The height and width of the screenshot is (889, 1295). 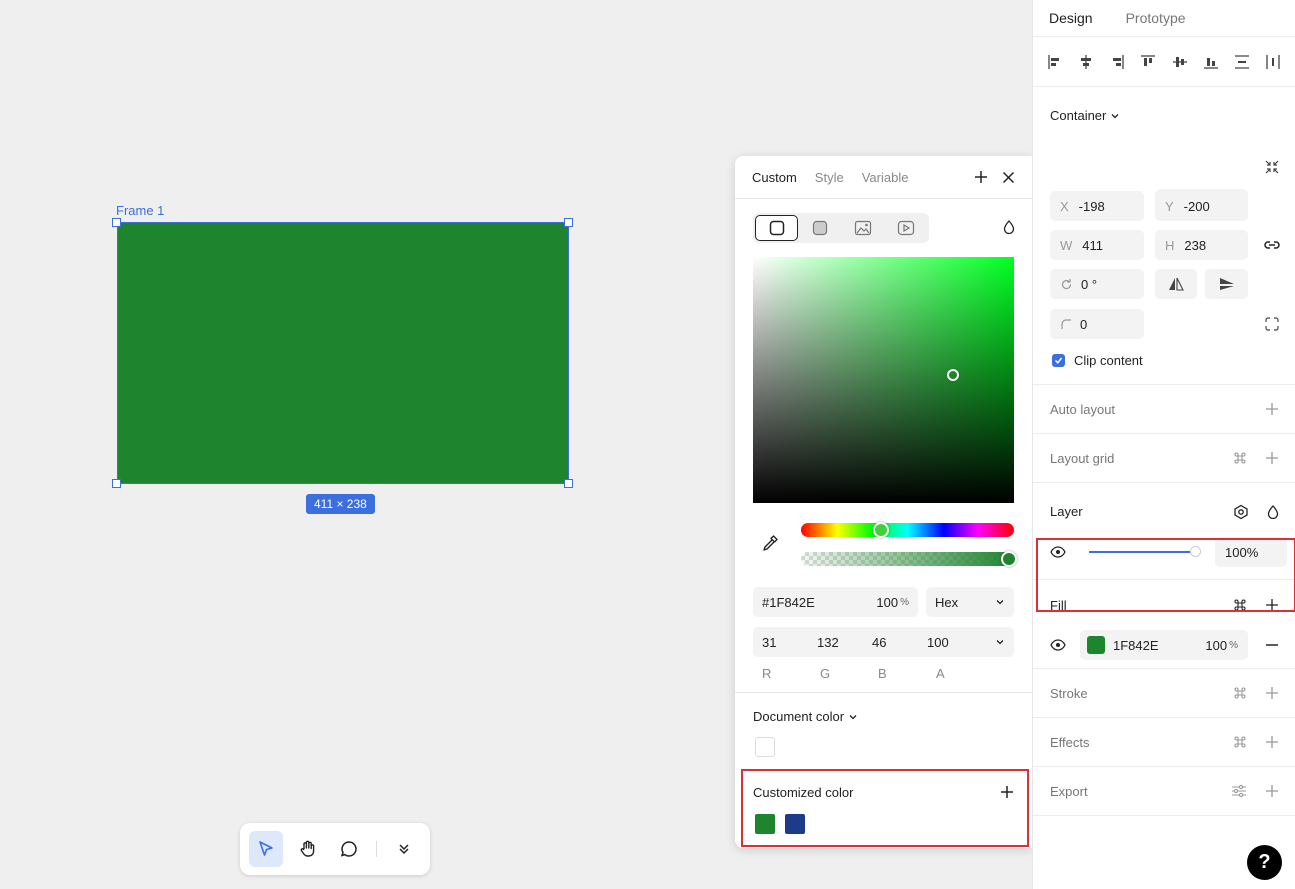 I want to click on rgba-labels: R G B A, so click(x=878, y=673).